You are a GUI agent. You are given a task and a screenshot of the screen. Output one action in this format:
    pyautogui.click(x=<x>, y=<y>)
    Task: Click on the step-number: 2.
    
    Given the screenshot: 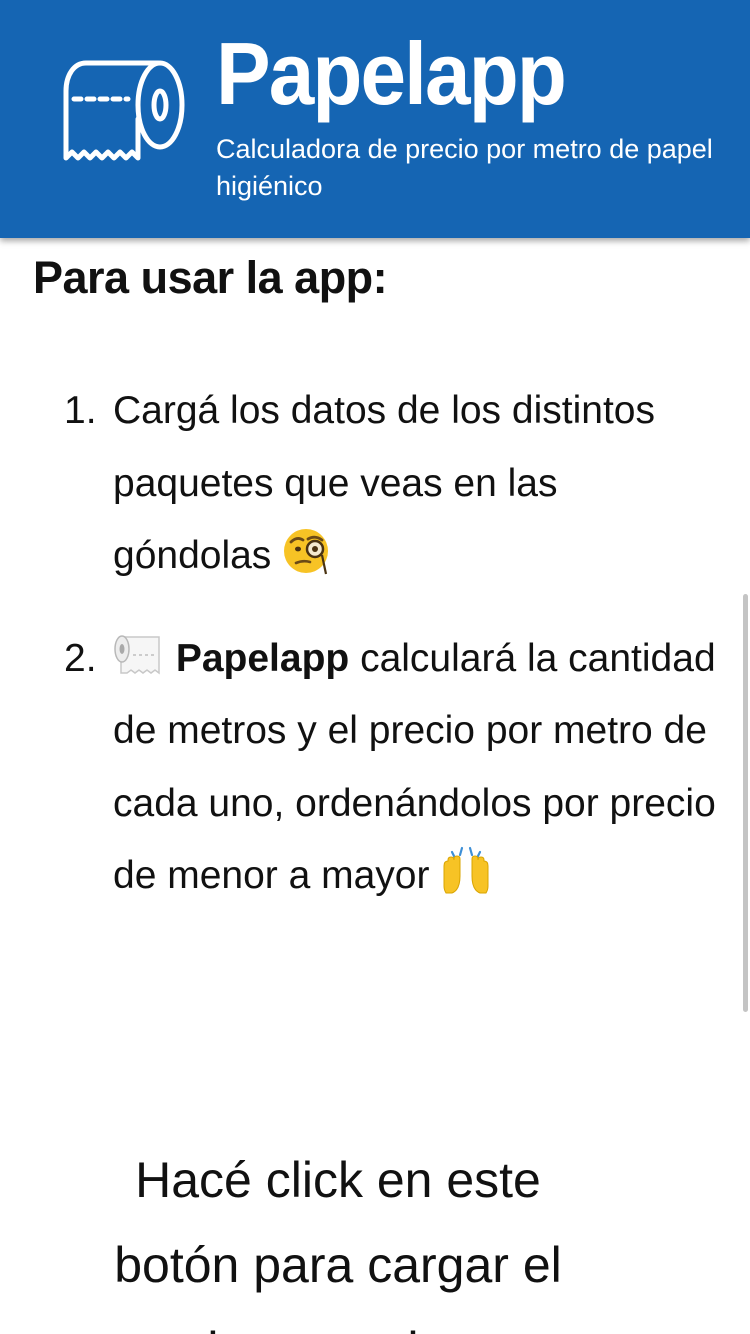 What is the action you would take?
    pyautogui.click(x=80, y=658)
    